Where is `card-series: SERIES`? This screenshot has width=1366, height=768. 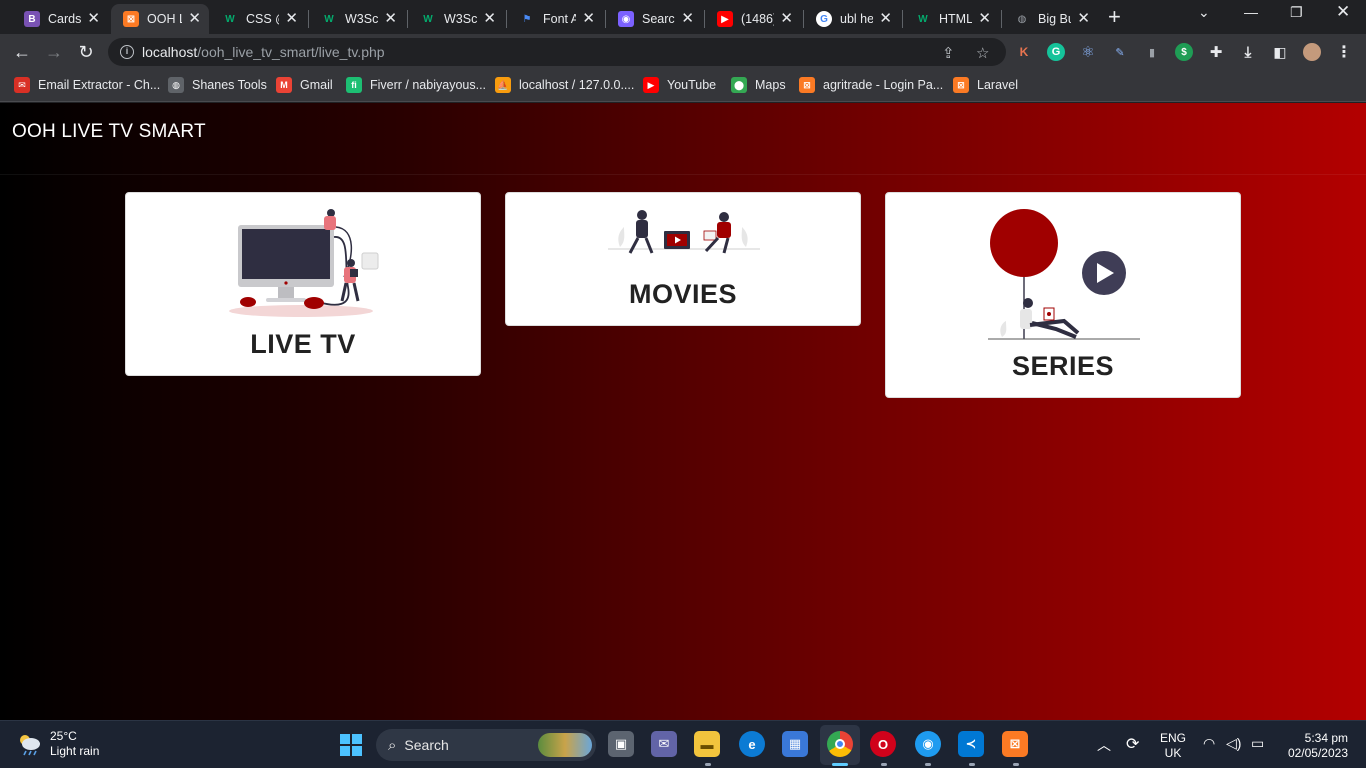
card-series: SERIES is located at coordinates (1063, 295).